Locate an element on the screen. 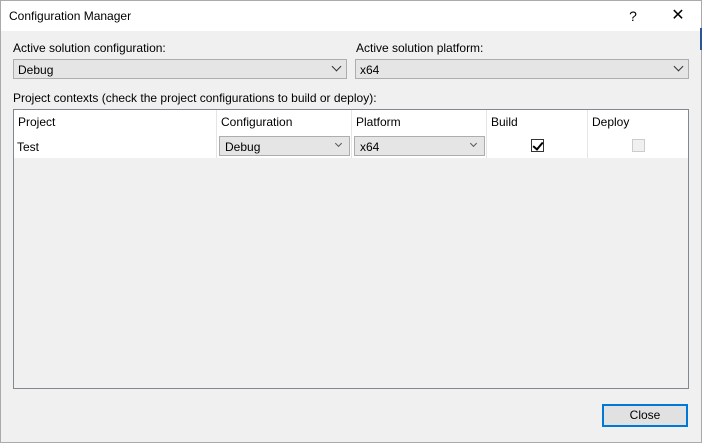  active-platform-dropdown: x64 is located at coordinates (522, 69).